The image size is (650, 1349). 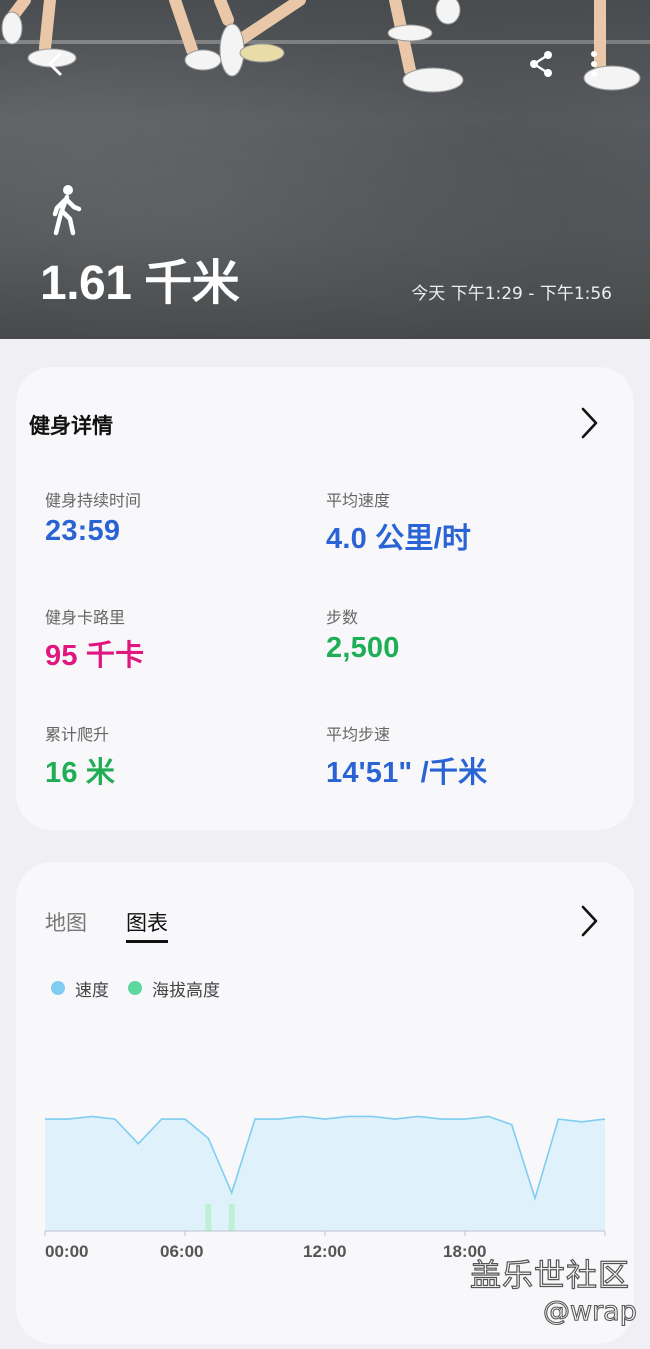 What do you see at coordinates (95, 656) in the screenshot?
I see `calories-value: 95 千卡` at bounding box center [95, 656].